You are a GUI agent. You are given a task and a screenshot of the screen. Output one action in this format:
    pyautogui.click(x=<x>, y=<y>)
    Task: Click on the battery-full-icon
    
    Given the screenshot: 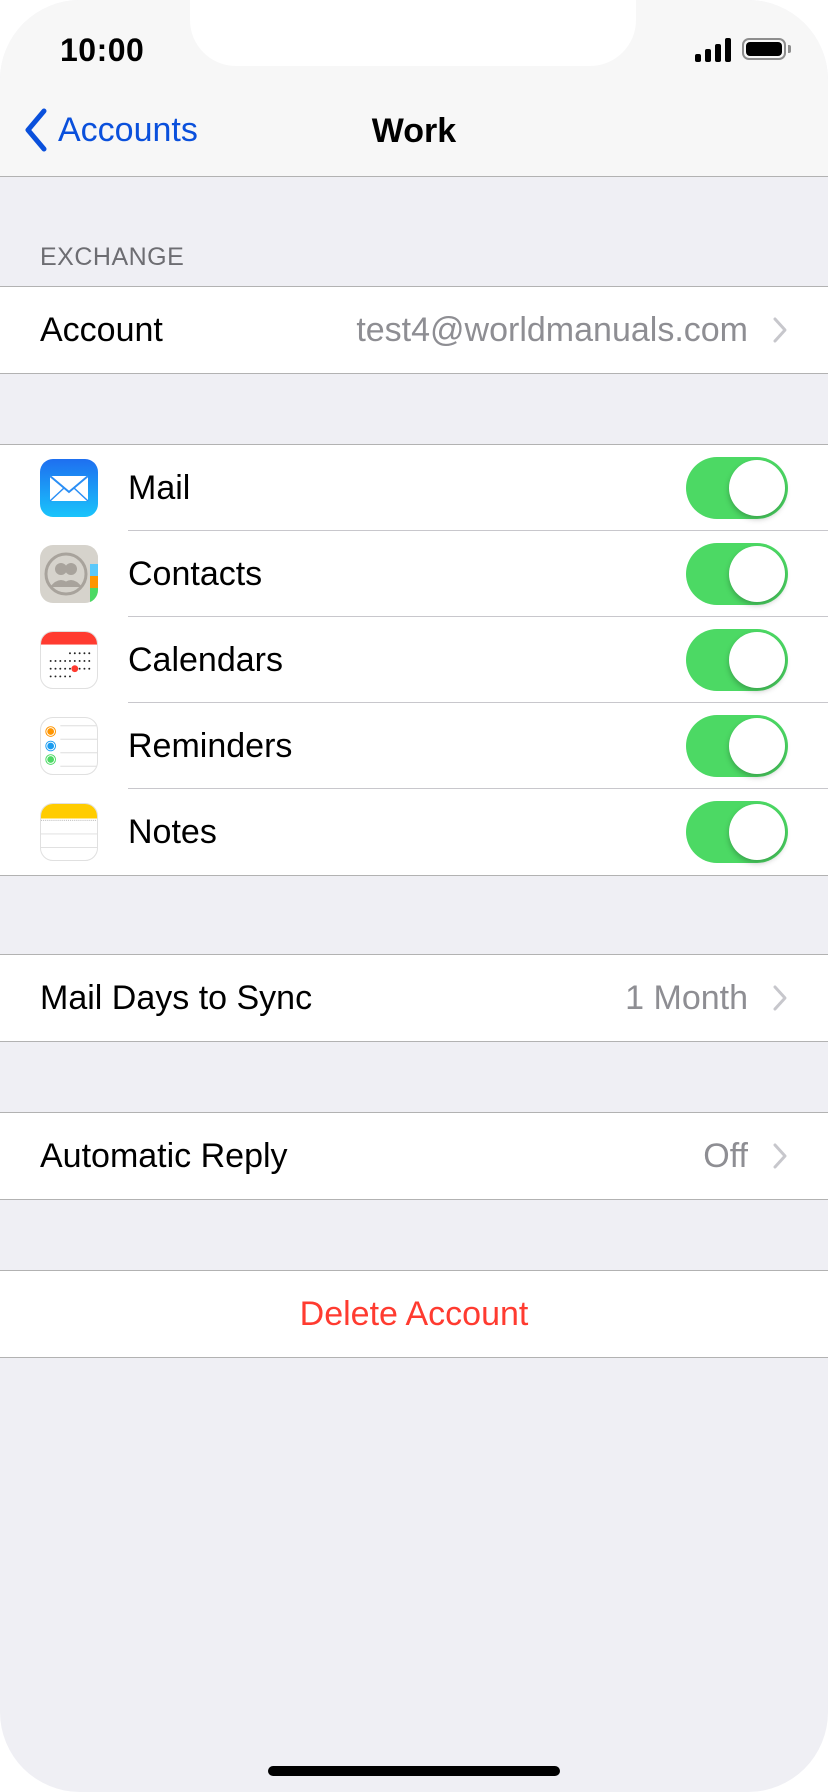 What is the action you would take?
    pyautogui.click(x=764, y=49)
    